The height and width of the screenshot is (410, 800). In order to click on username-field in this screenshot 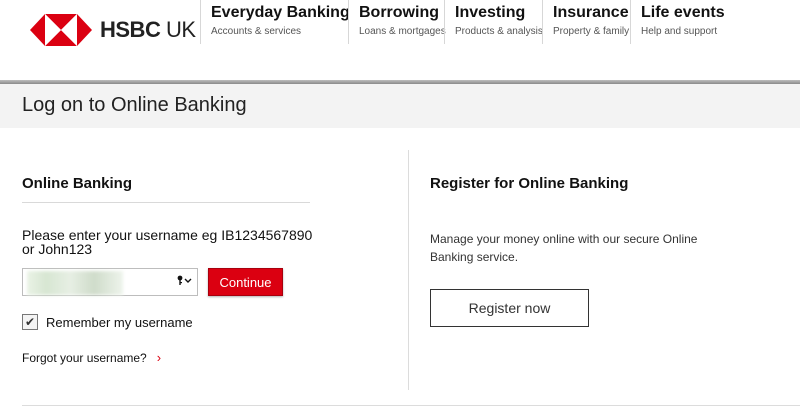, I will do `click(110, 282)`.